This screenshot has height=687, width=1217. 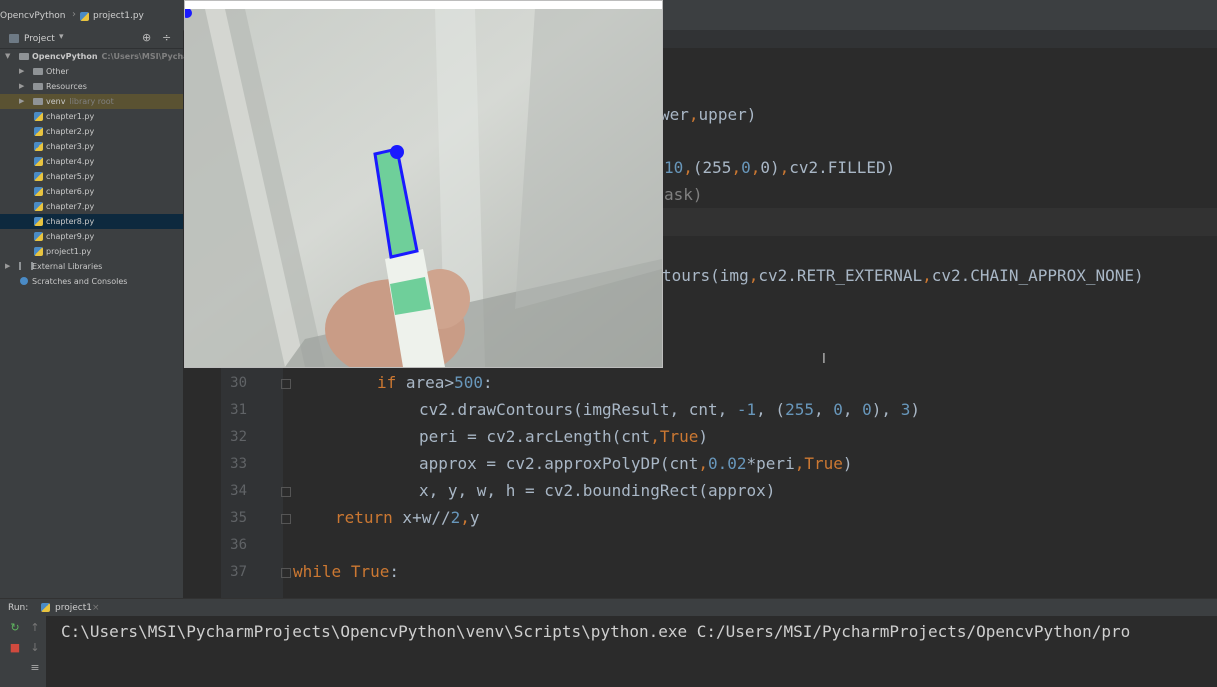 What do you see at coordinates (746, 167) in the screenshot?
I see `code-fragment: 0` at bounding box center [746, 167].